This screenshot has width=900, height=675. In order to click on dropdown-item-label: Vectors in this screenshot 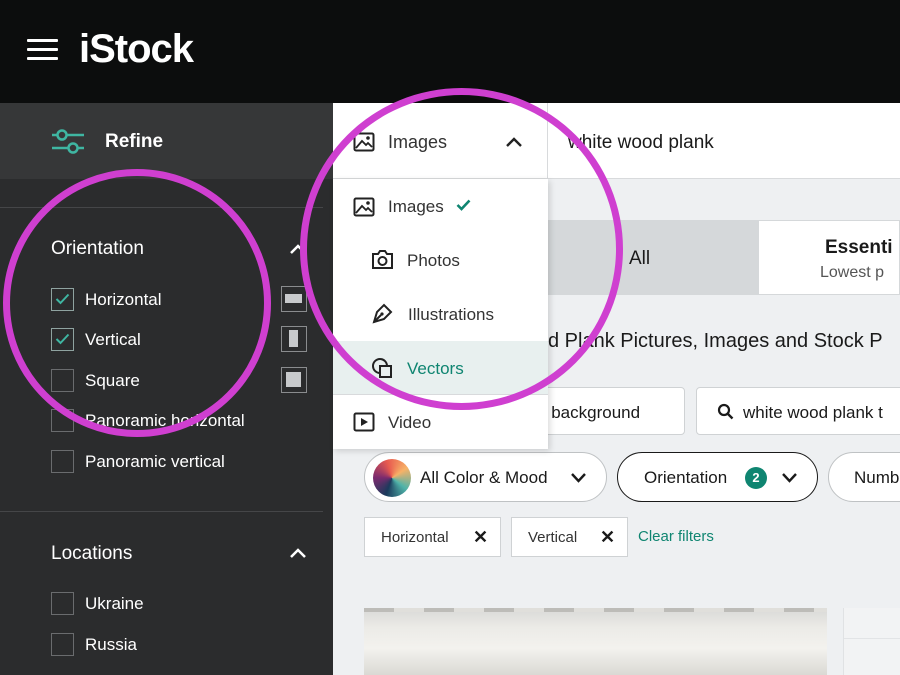, I will do `click(435, 368)`.